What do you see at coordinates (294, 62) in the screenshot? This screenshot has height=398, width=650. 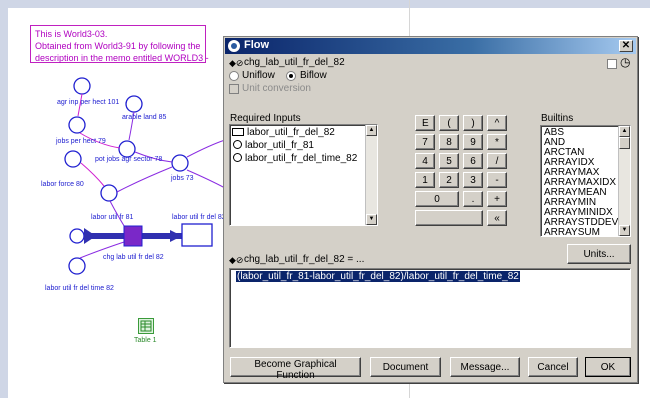 I see `variable-name: chg_lab_util_fr_del_82` at bounding box center [294, 62].